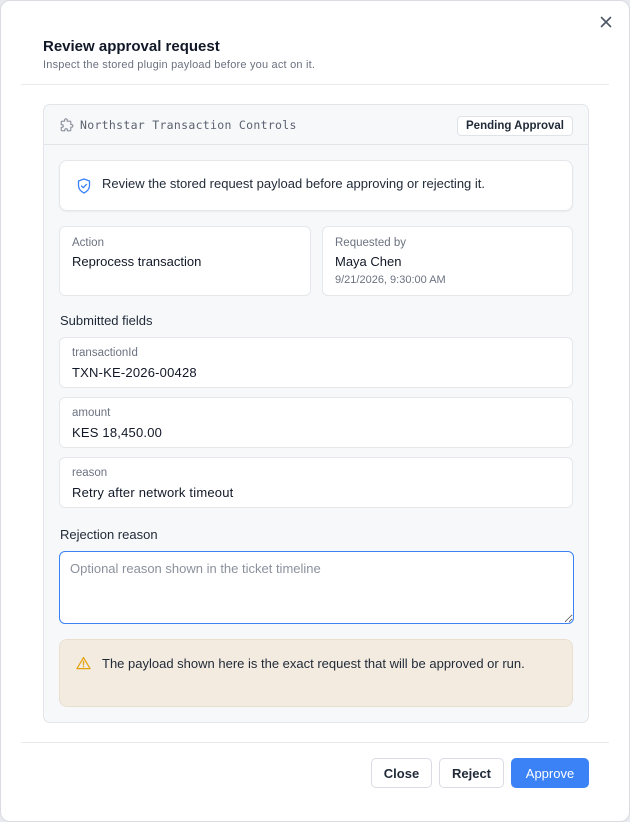 The image size is (630, 822). I want to click on status-badge: Pending Approval, so click(515, 126).